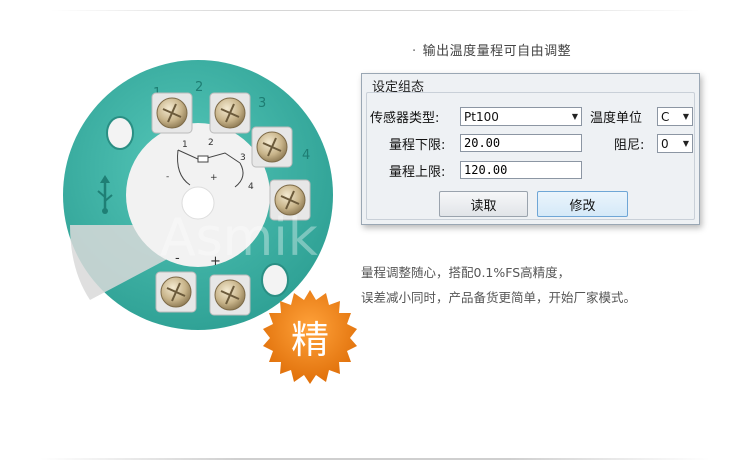 Image resolution: width=750 pixels, height=465 pixels. What do you see at coordinates (466, 272) in the screenshot?
I see `description-line-1: 量程调整随心，搭配0.1%FS高精度，` at bounding box center [466, 272].